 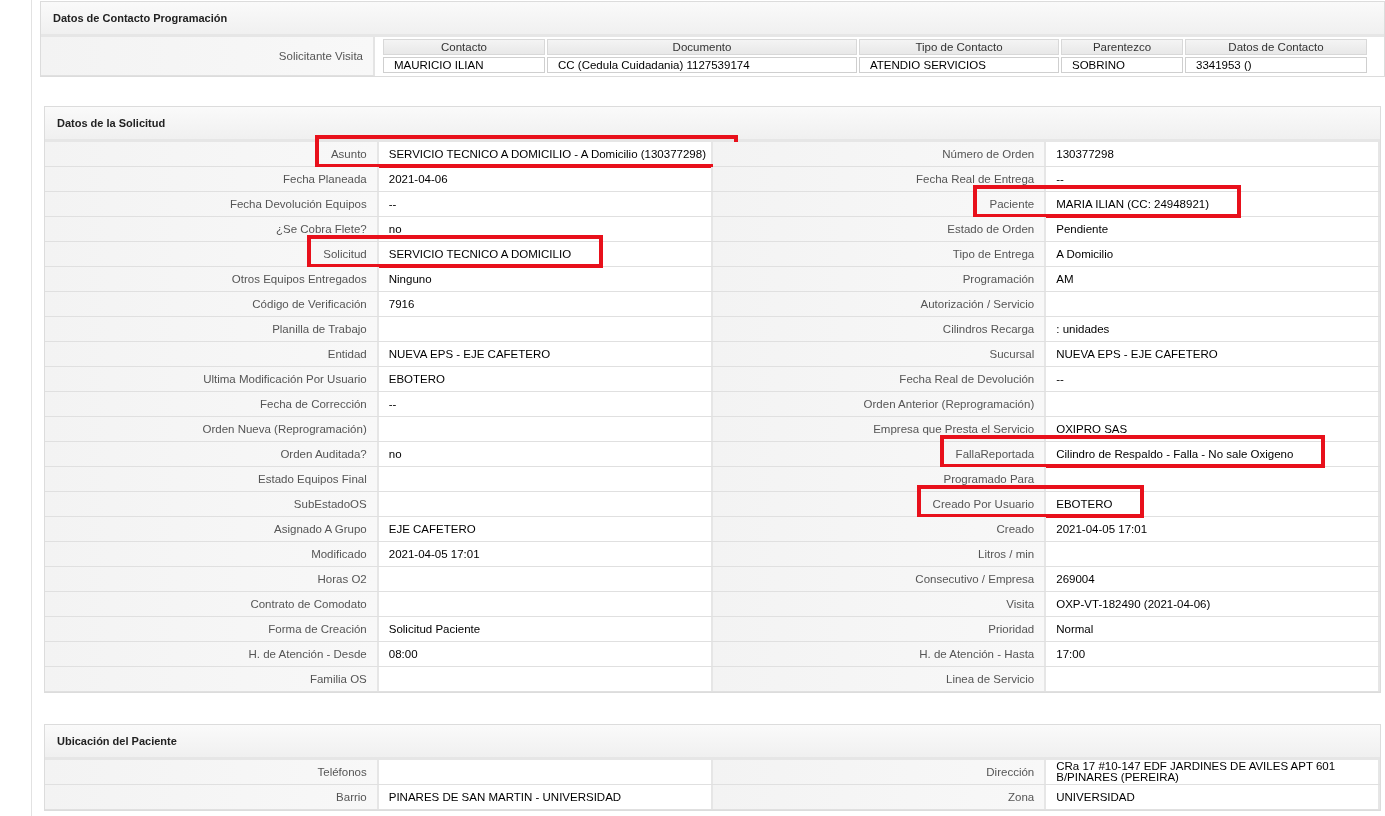 What do you see at coordinates (320, 56) in the screenshot?
I see `field-label: Solicitante Visita` at bounding box center [320, 56].